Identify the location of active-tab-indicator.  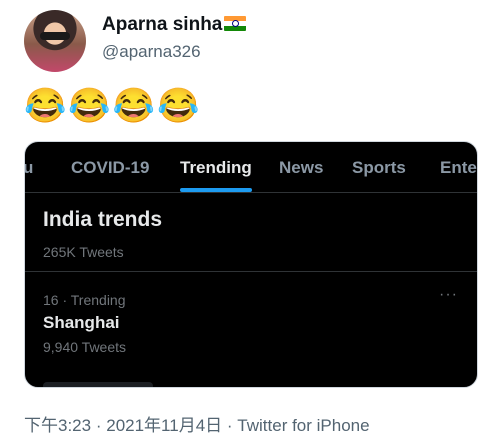
(216, 190).